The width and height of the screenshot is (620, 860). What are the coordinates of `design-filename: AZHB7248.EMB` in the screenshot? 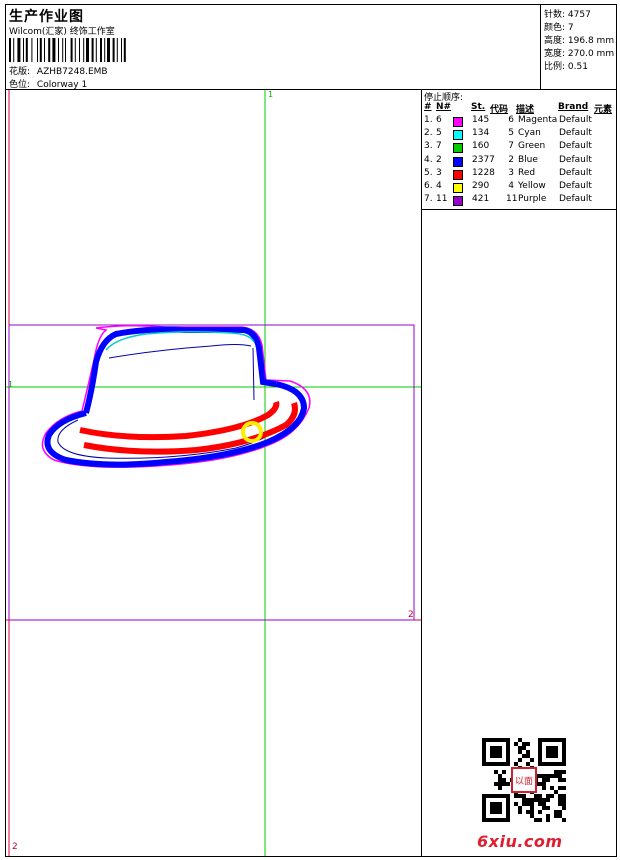 It's located at (72, 72).